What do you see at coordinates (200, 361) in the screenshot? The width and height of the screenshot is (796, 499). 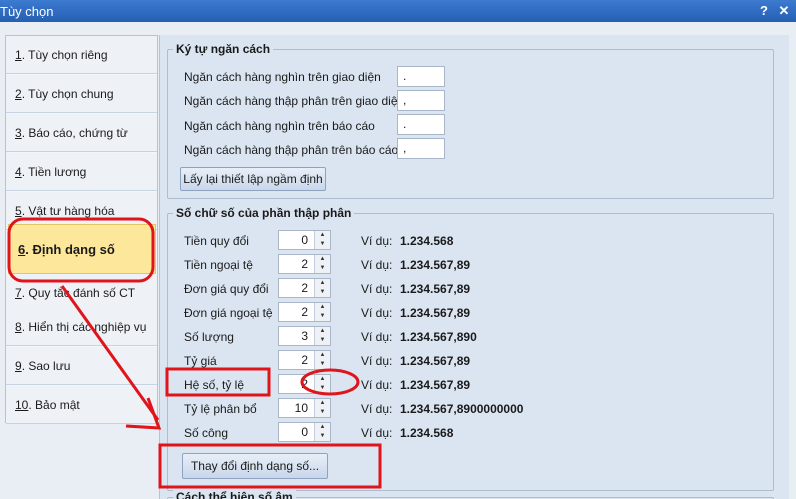 I see `decimal-label-ty-gia: Tỷ giá` at bounding box center [200, 361].